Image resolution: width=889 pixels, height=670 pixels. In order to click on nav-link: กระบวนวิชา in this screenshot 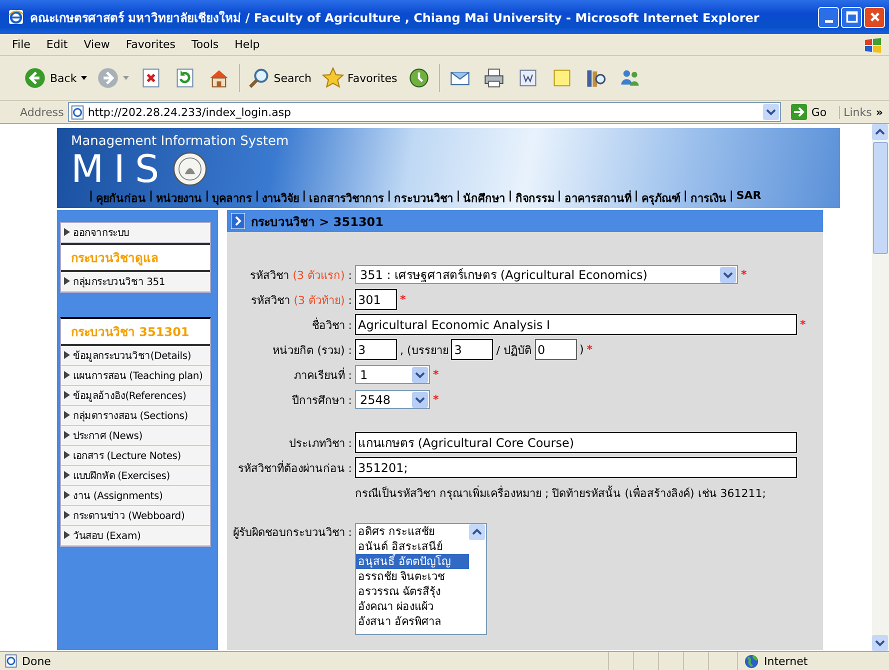, I will do `click(424, 198)`.